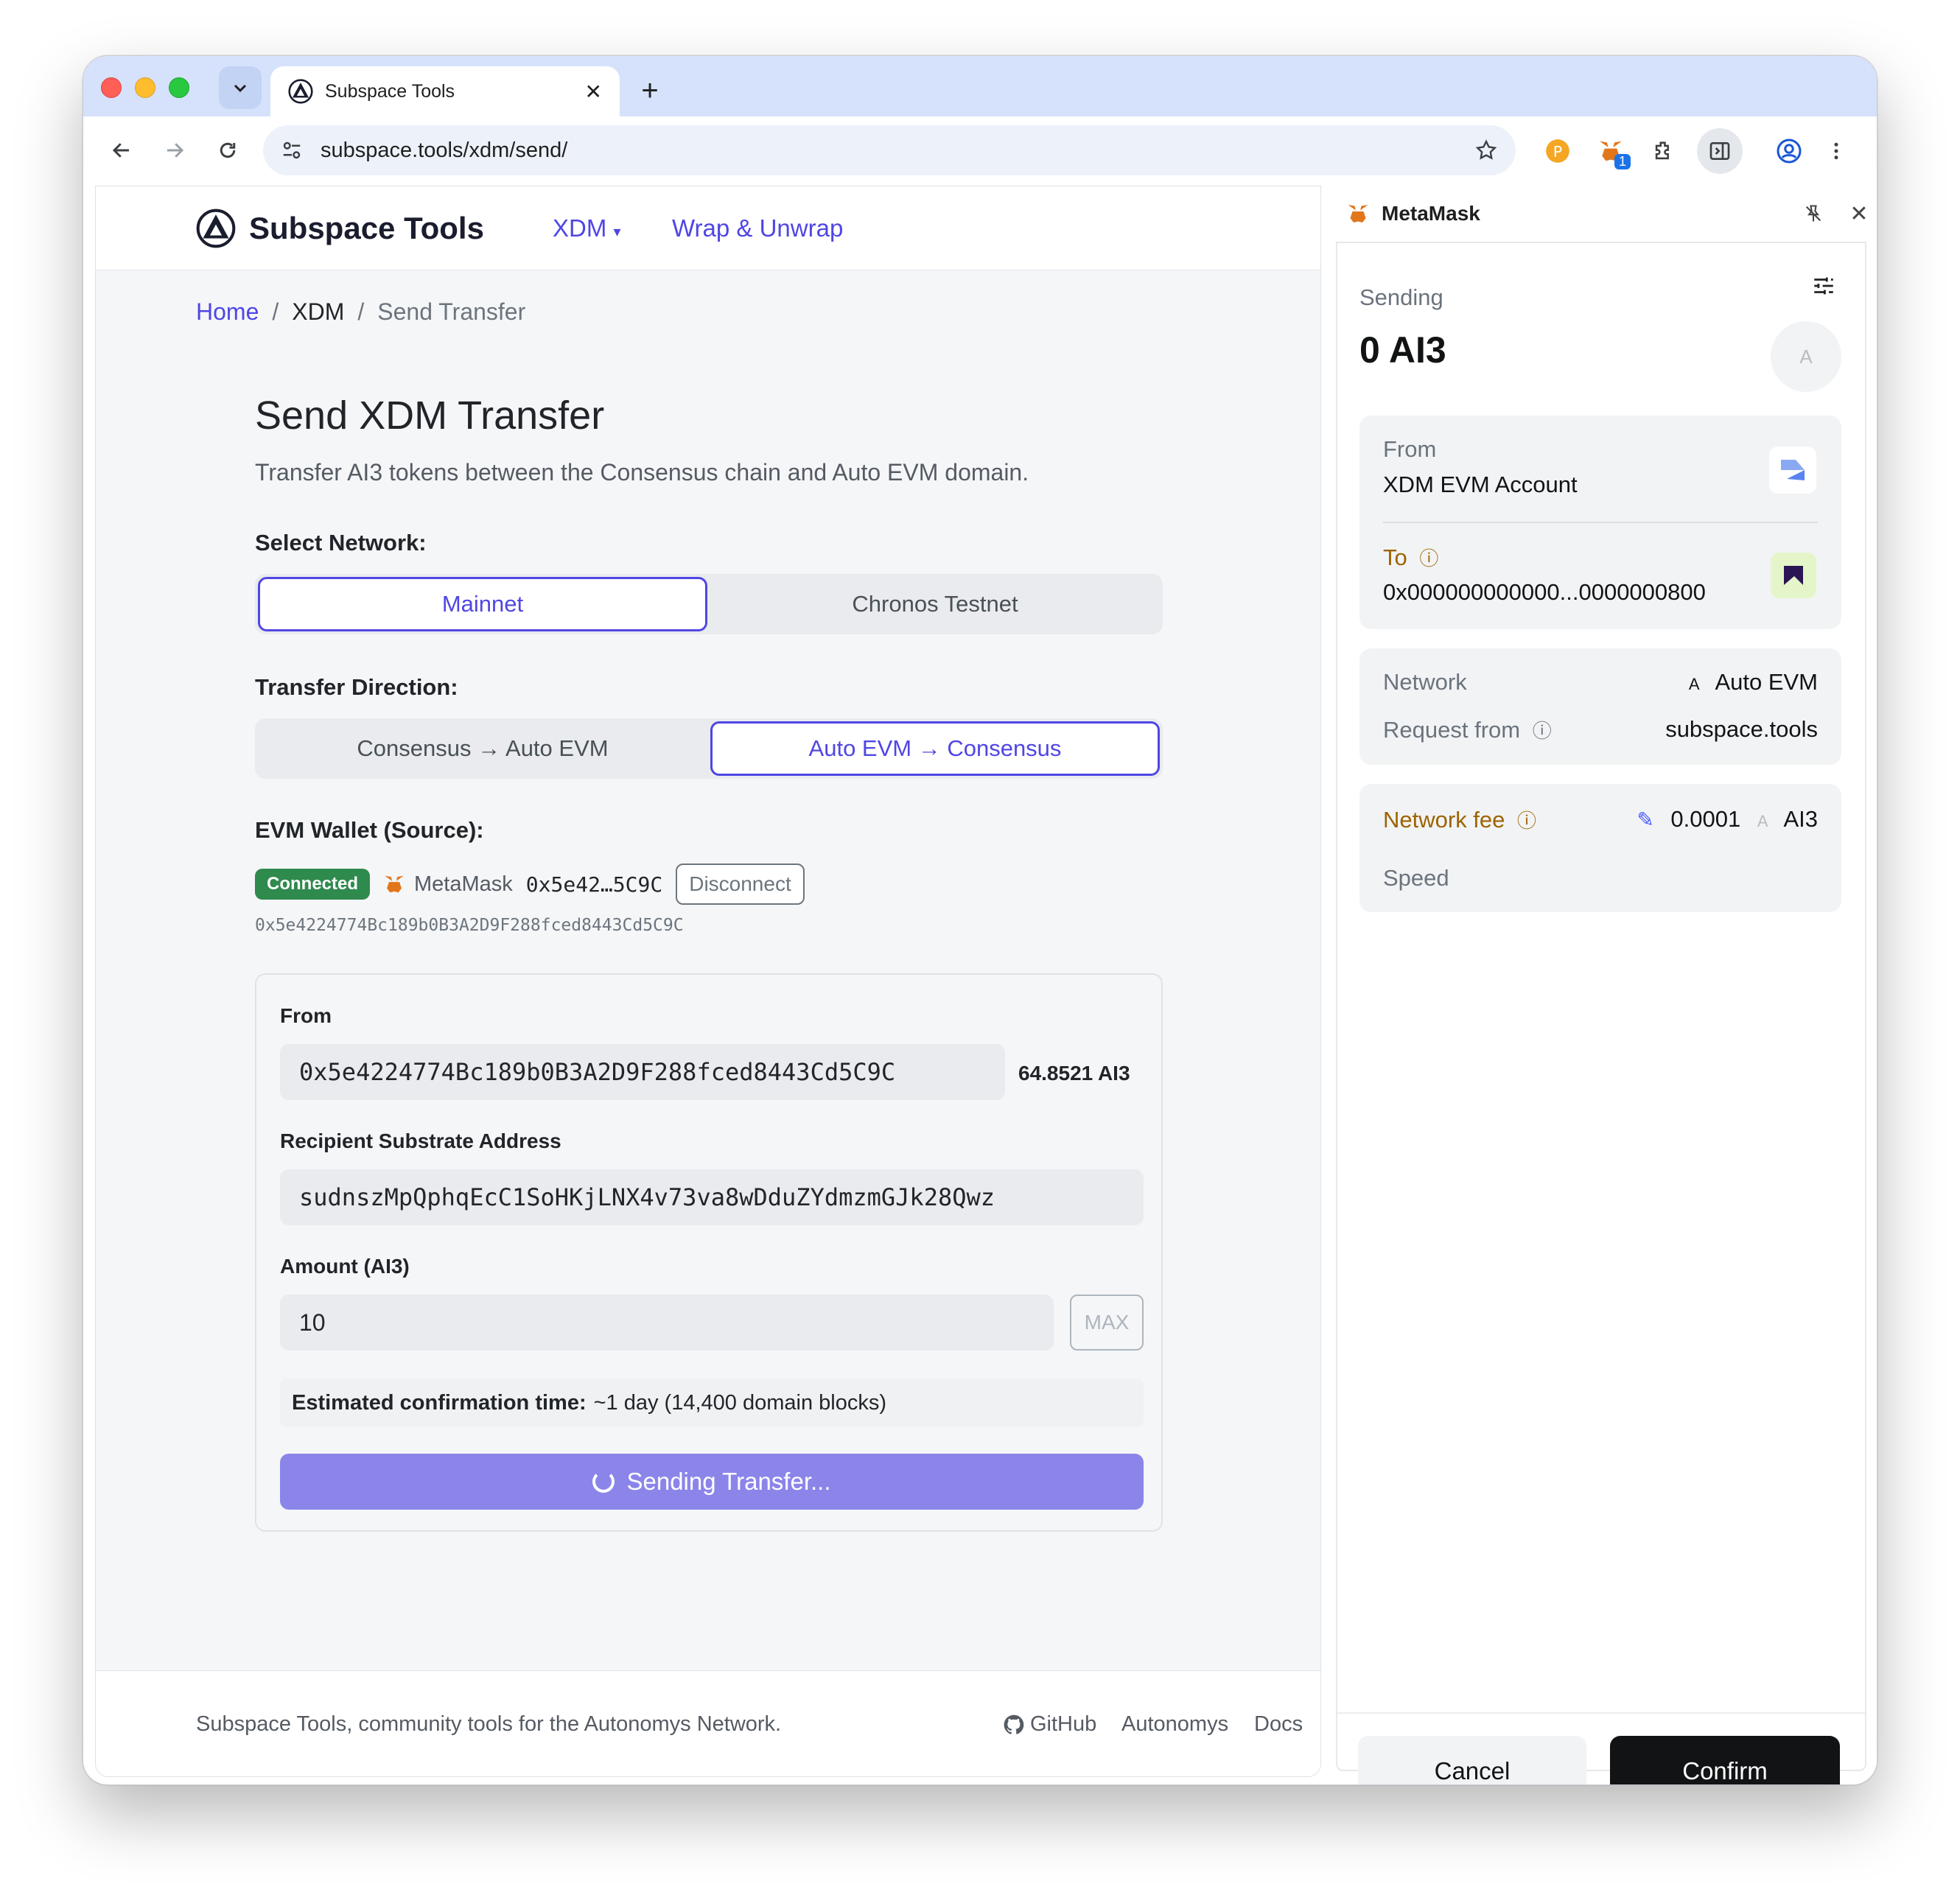 The image size is (1960, 1895). I want to click on from-account: XDM EVM Account, so click(1480, 485).